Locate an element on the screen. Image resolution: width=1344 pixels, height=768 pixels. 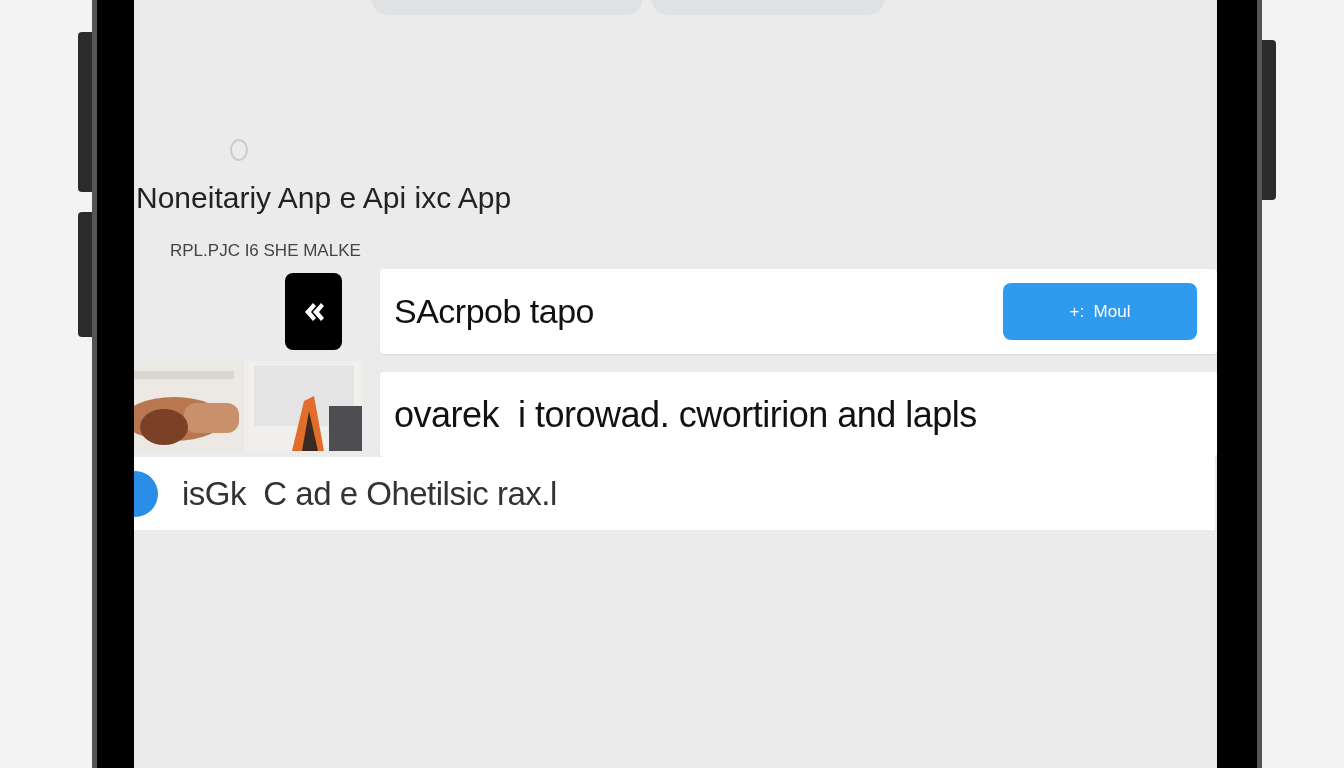
row-title: SAcrpob tapo is located at coordinates (494, 311).